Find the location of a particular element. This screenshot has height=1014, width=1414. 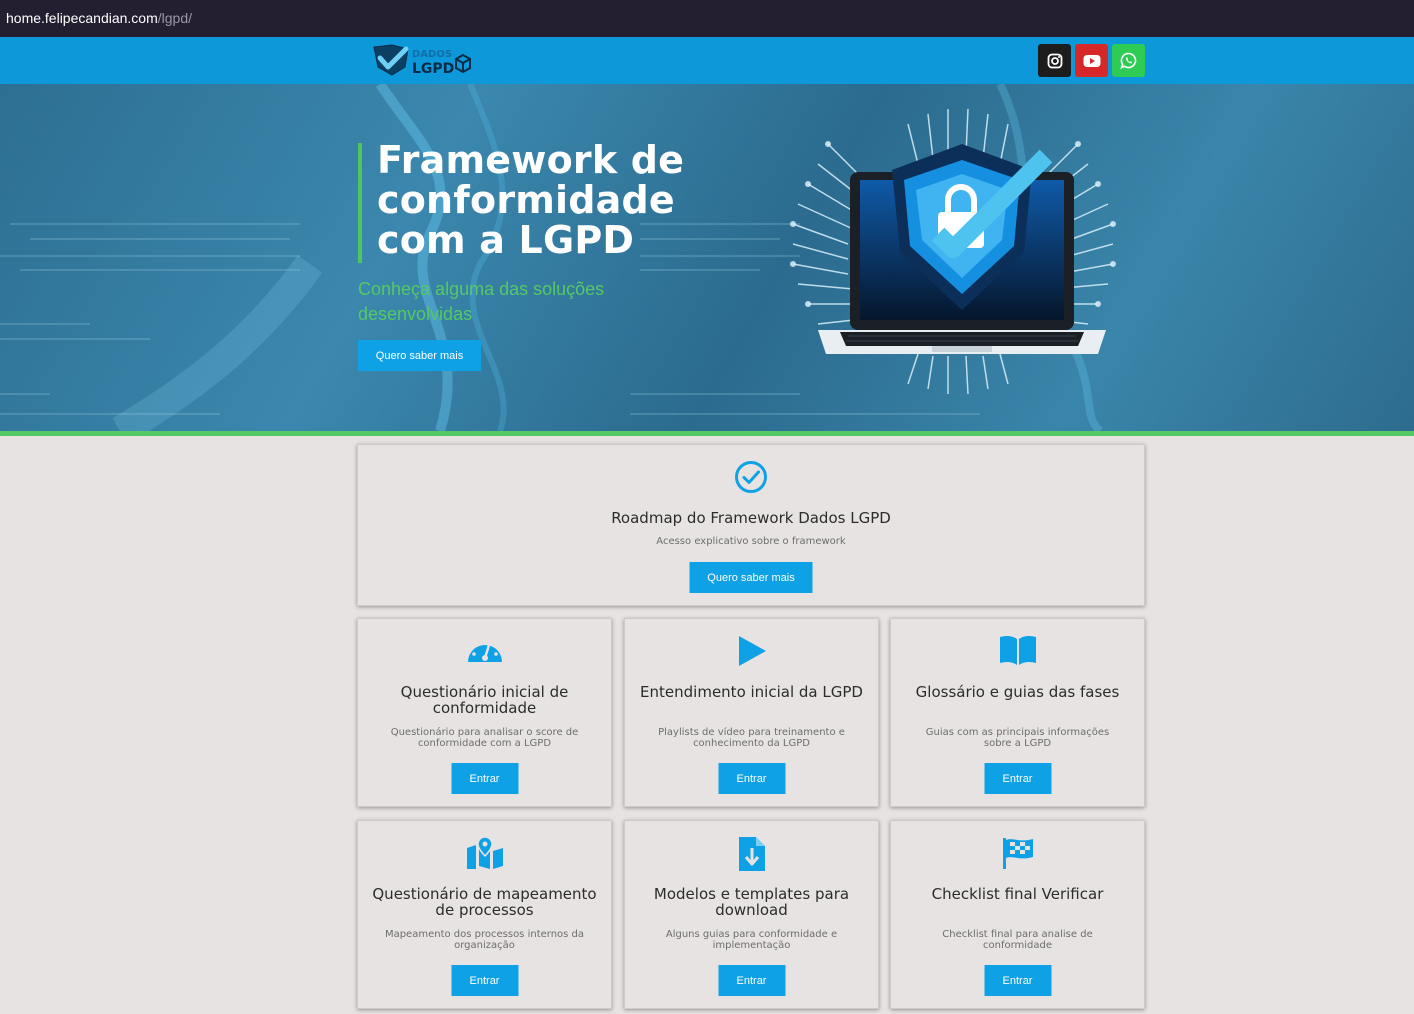

laptop-shield-illustration is located at coordinates (953, 251).